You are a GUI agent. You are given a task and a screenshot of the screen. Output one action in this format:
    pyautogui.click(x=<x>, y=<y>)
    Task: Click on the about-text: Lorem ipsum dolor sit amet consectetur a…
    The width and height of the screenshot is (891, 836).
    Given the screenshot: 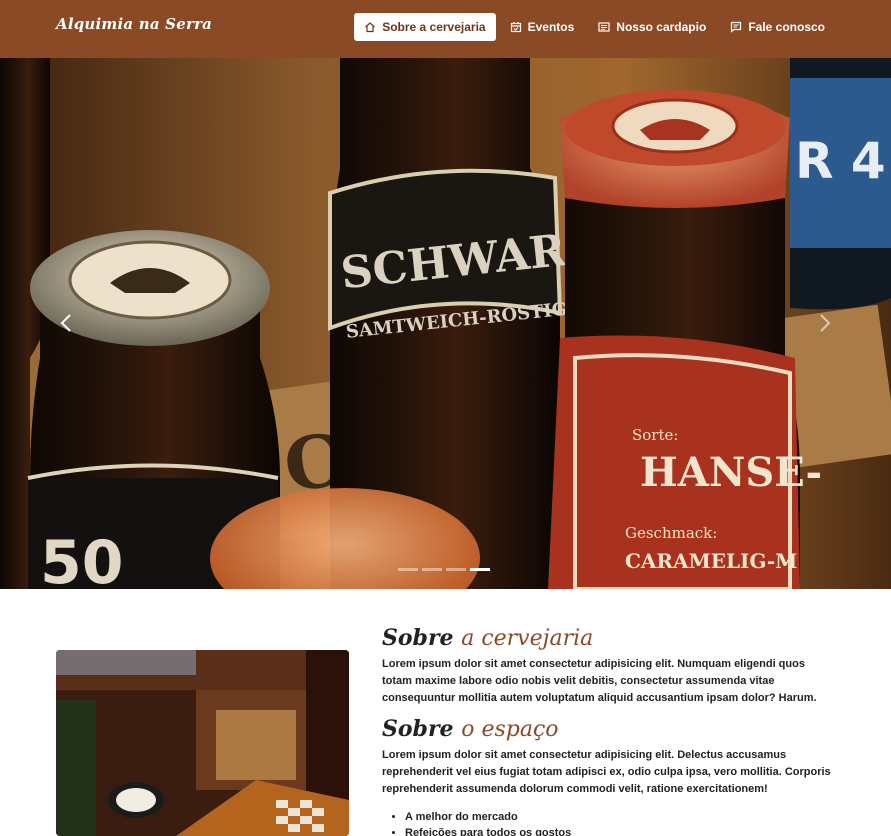 What is the action you would take?
    pyautogui.click(x=599, y=681)
    